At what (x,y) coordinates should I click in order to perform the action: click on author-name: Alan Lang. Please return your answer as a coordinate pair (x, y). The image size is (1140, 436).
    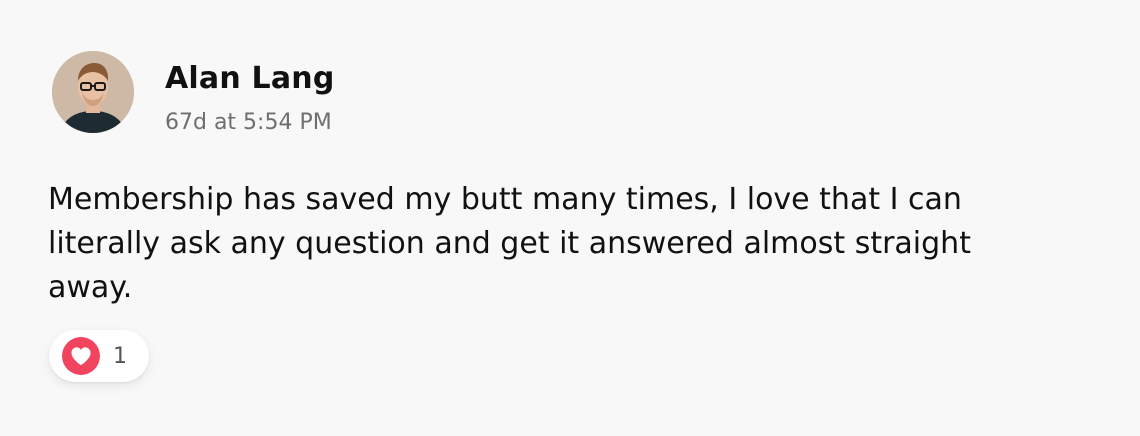
    Looking at the image, I should click on (250, 78).